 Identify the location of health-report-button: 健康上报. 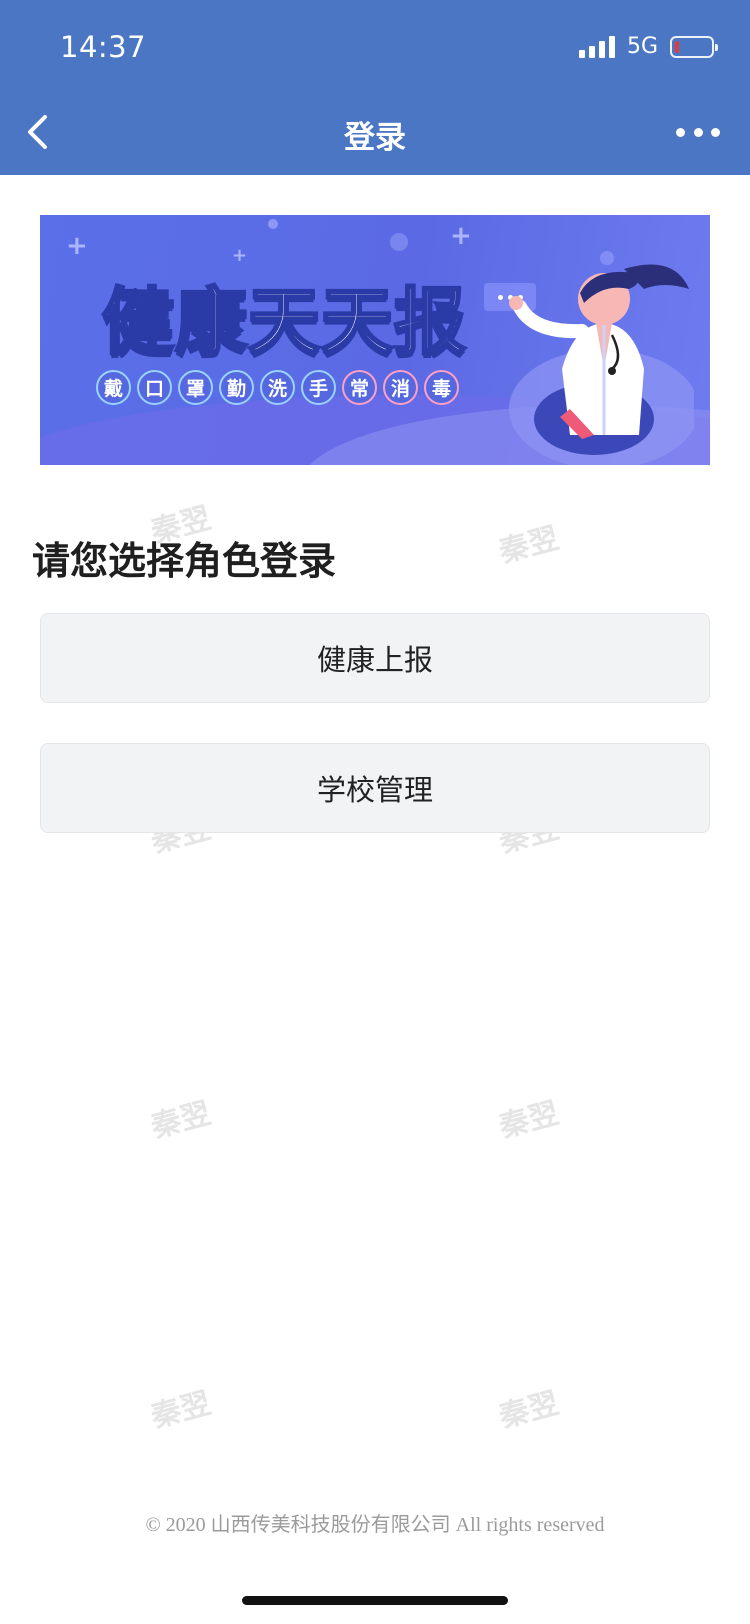
(375, 658).